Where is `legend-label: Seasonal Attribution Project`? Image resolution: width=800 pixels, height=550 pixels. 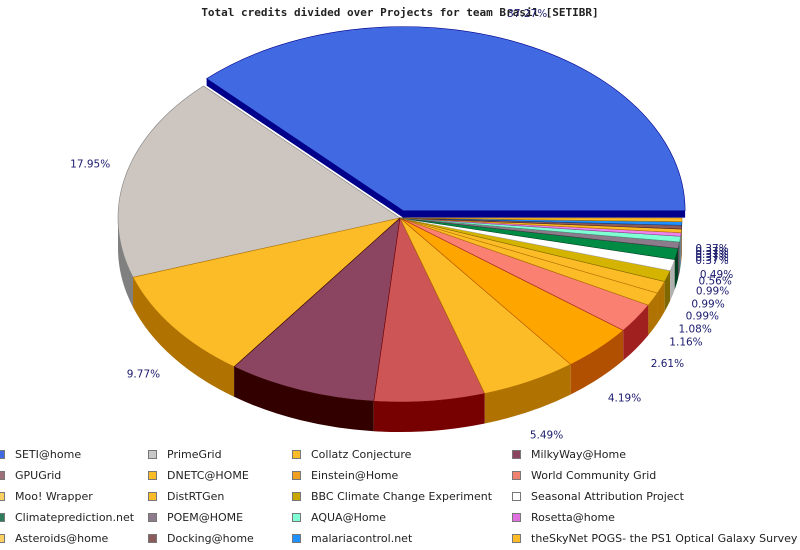
legend-label: Seasonal Attribution Project is located at coordinates (607, 496).